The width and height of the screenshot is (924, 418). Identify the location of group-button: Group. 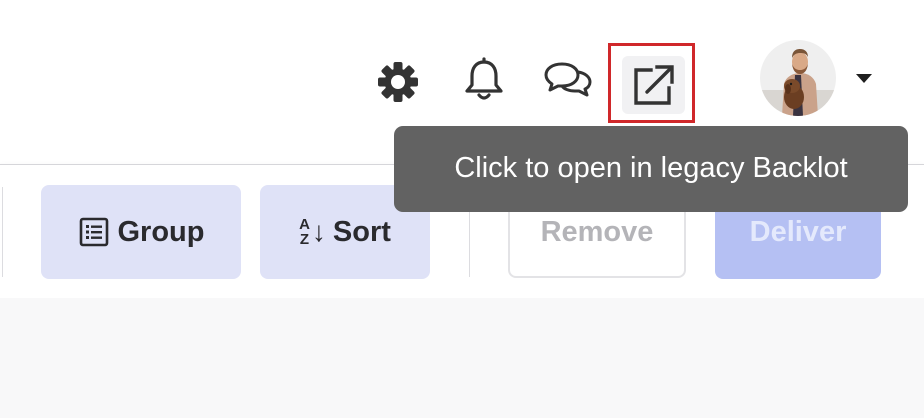
(141, 232).